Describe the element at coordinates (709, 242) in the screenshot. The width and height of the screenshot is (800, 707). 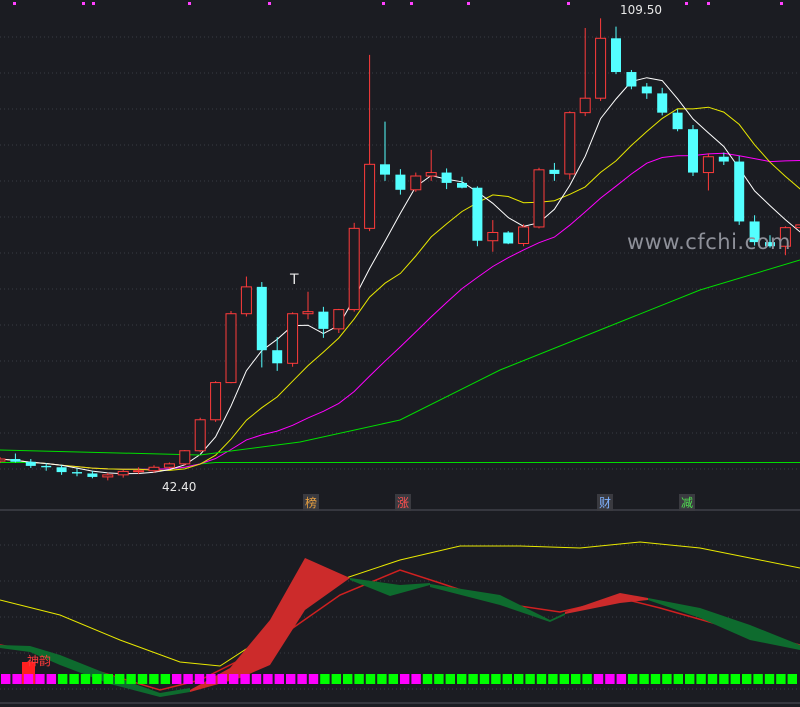
I see `watermark: www.cfchi.com` at that location.